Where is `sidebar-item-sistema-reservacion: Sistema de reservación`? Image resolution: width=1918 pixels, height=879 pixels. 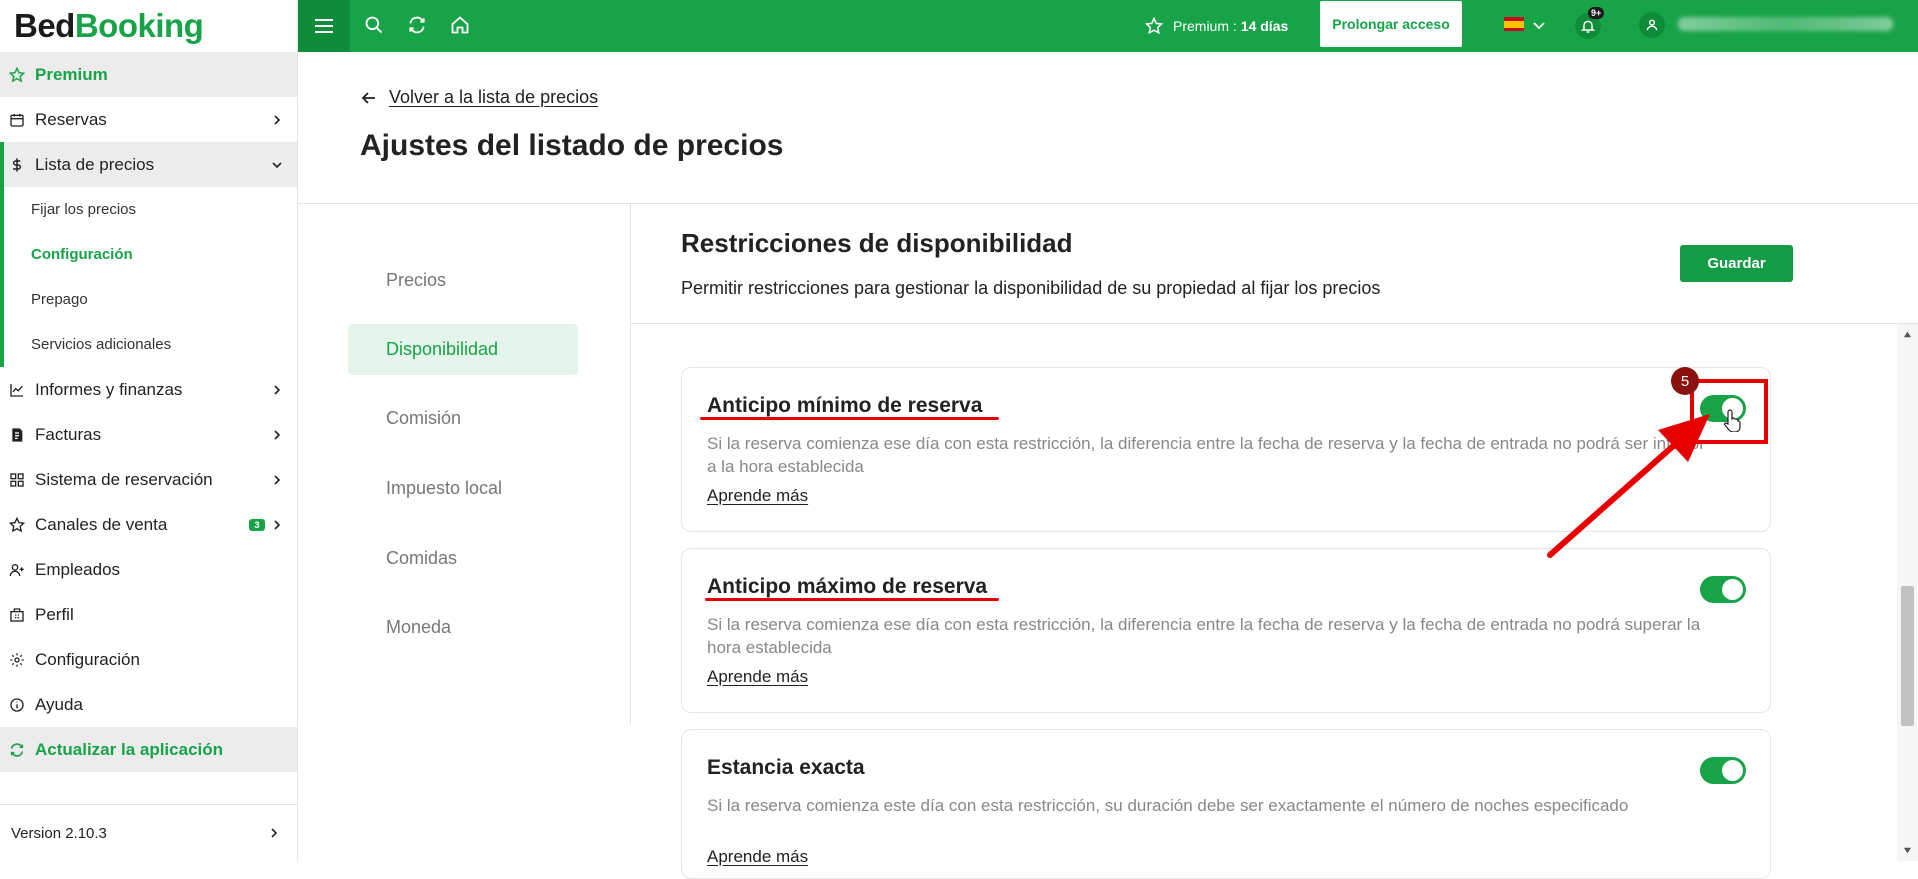
sidebar-item-sistema-reservacion: Sistema de reservación is located at coordinates (148, 479).